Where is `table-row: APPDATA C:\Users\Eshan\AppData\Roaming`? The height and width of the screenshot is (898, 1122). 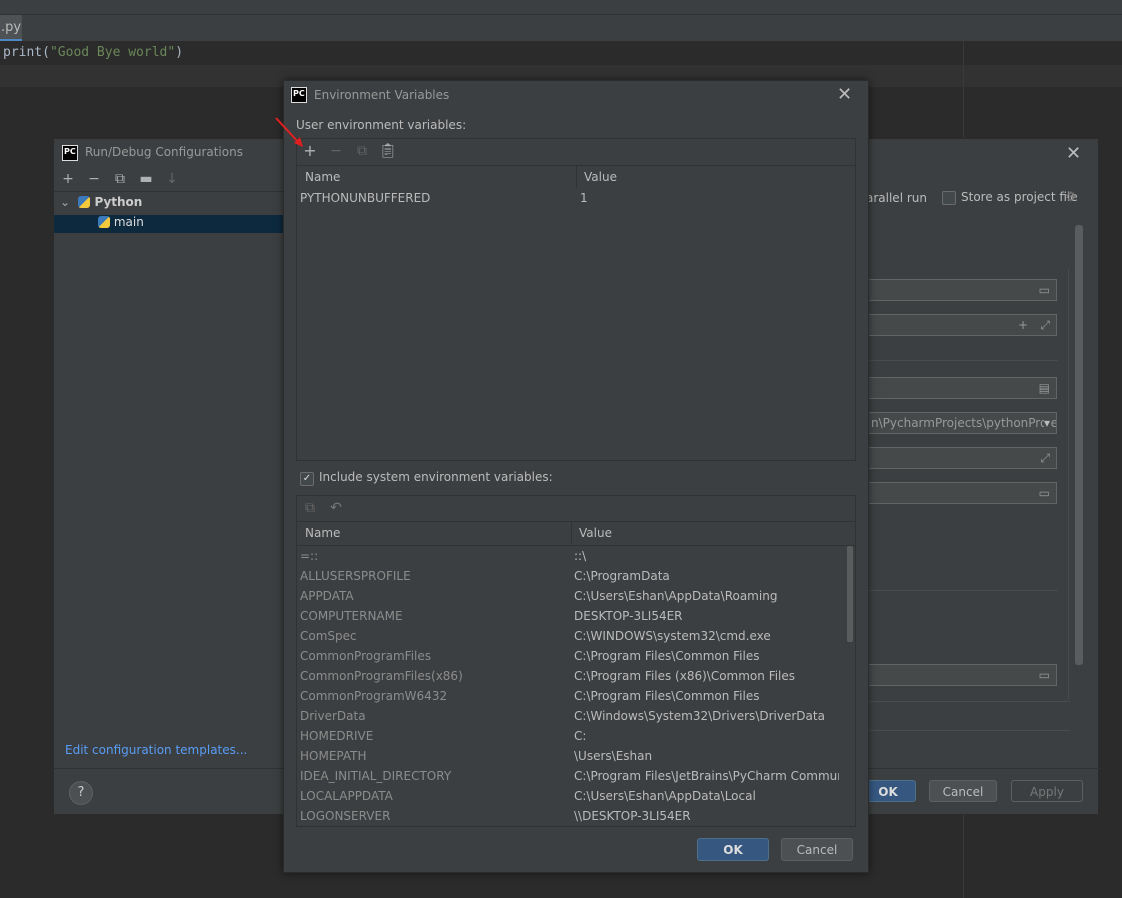
table-row: APPDATA C:\Users\Eshan\AppData\Roaming is located at coordinates (576, 596).